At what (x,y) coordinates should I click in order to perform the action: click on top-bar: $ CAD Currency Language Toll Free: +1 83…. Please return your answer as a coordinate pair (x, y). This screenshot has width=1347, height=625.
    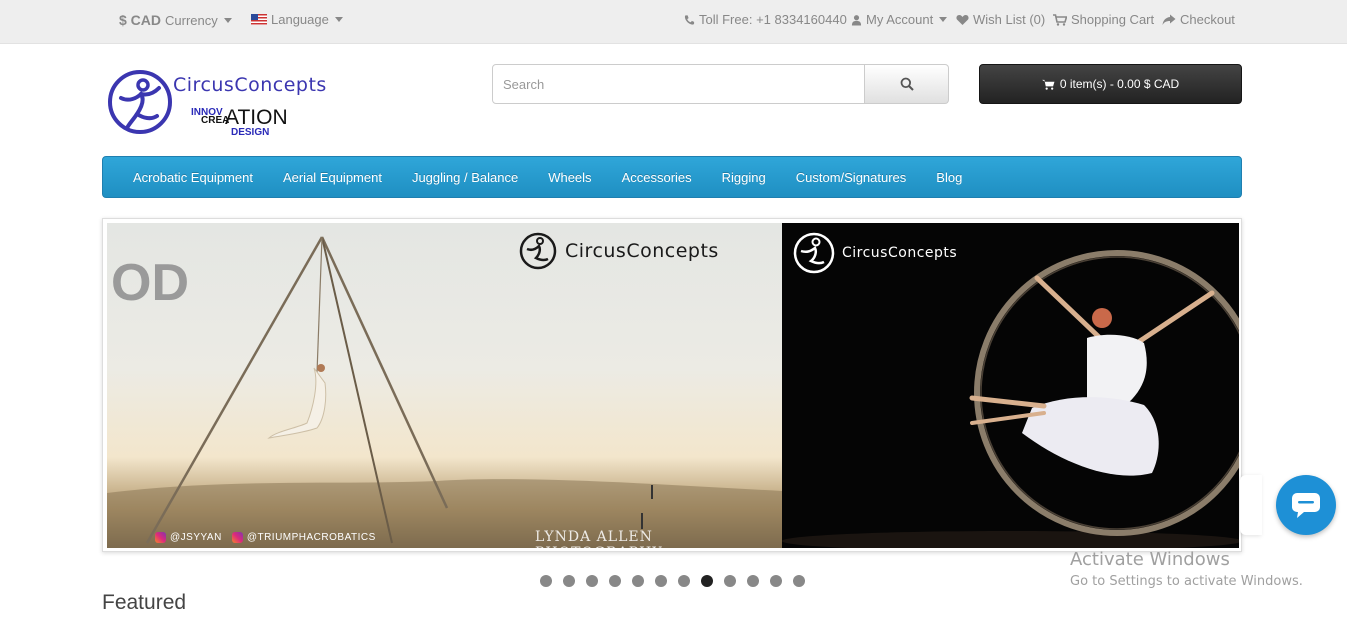
    Looking at the image, I should click on (673, 22).